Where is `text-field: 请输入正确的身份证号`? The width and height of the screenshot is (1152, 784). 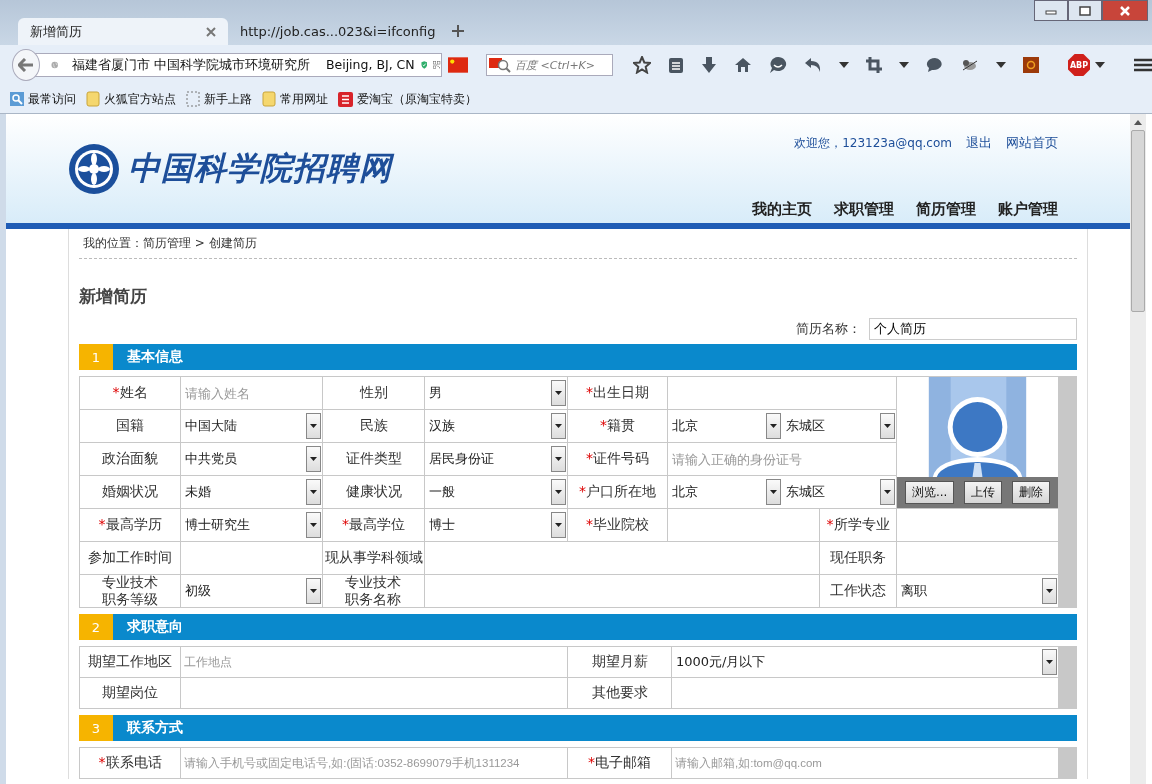
text-field: 请输入正确的身份证号 is located at coordinates (782, 459).